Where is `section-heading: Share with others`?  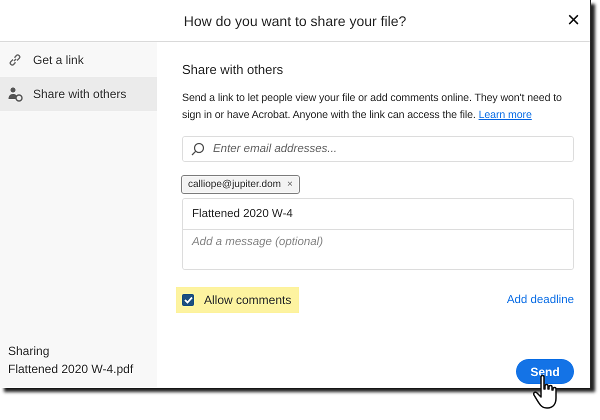
section-heading: Share with others is located at coordinates (233, 69).